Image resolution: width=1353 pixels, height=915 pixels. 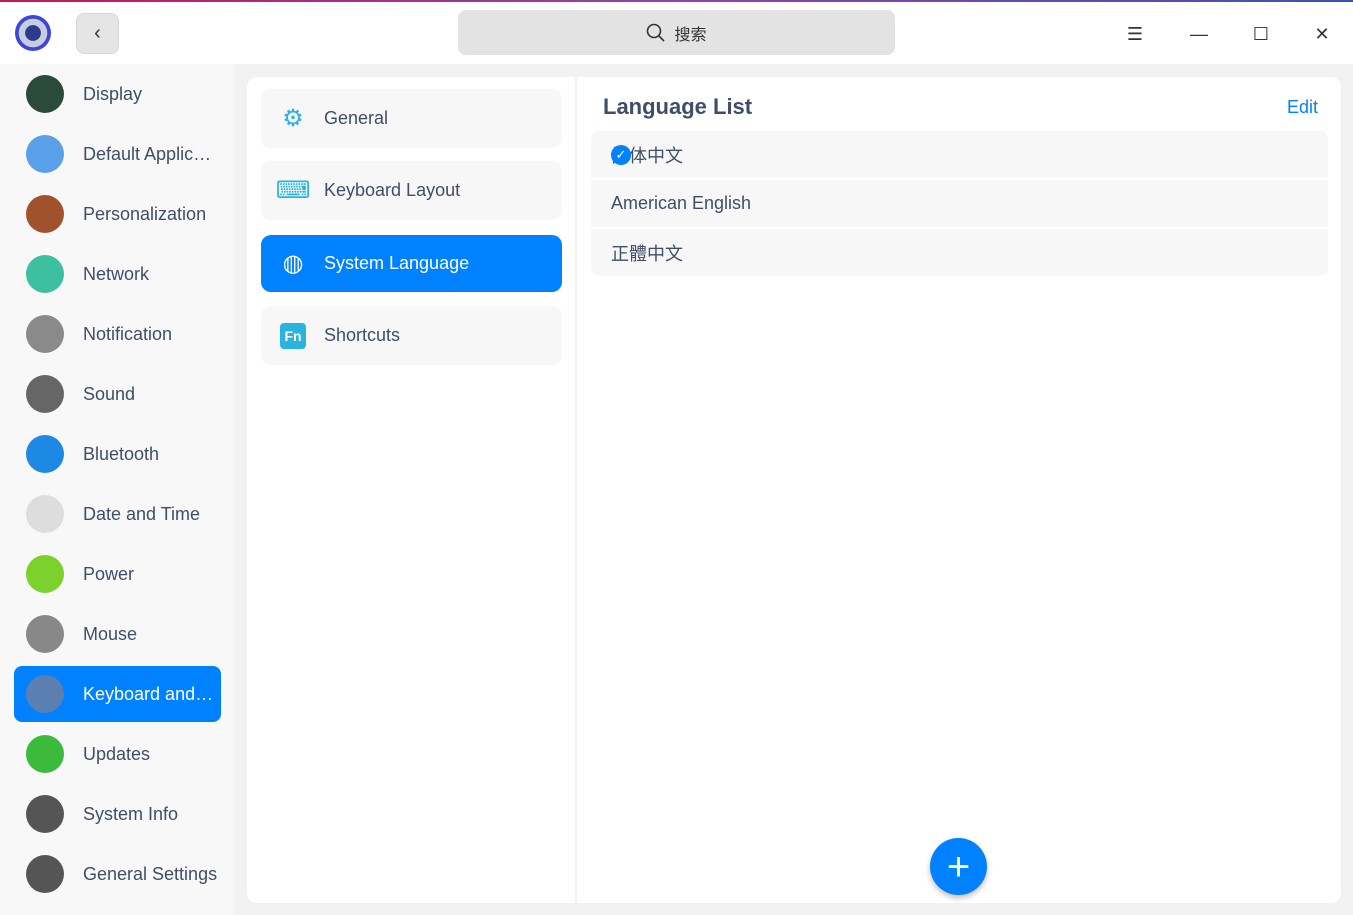 I want to click on sidebar-item-bluetooth: Bluetooth, so click(x=117, y=454).